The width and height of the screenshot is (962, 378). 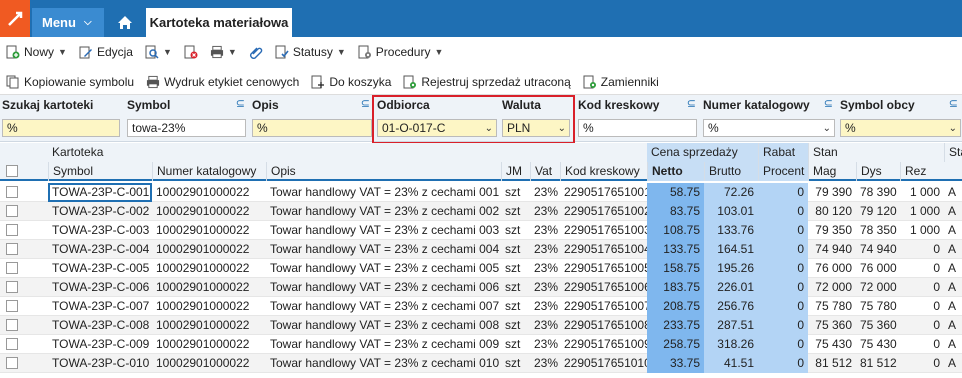 I want to click on col-symbol: Symbol, so click(x=100, y=171).